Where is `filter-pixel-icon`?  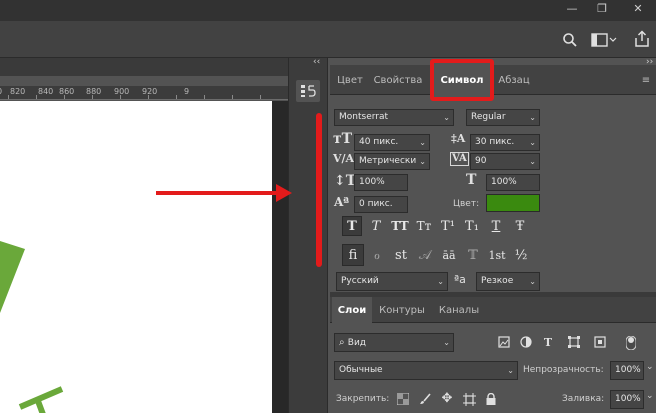
filter-pixel-icon is located at coordinates (504, 342).